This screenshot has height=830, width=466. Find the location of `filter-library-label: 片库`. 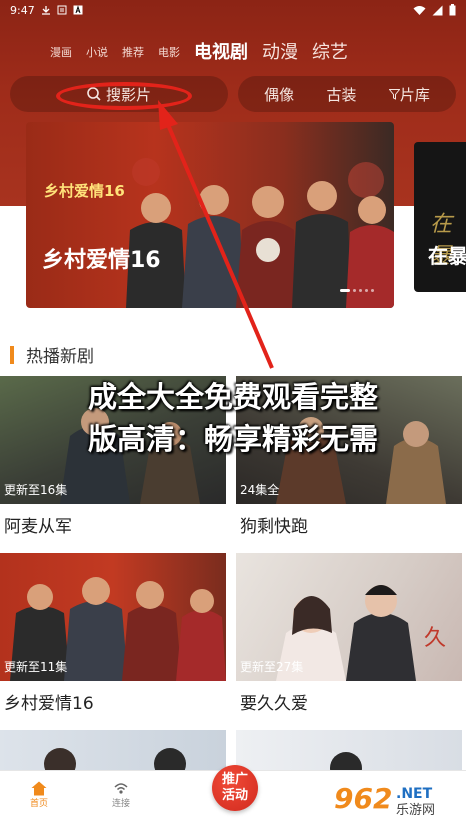

filter-library-label: 片库 is located at coordinates (414, 94).